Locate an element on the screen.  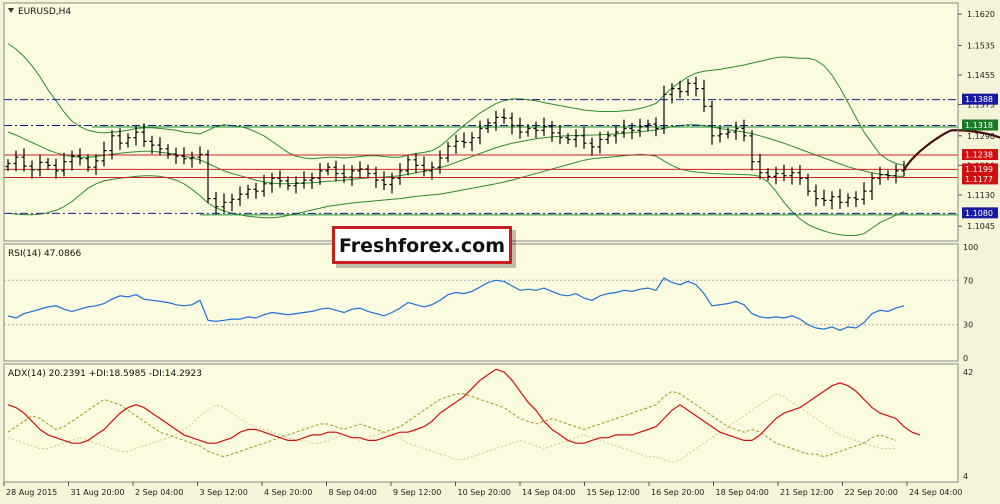
time-tick-label: 10 Sep 20:00 is located at coordinates (484, 492).